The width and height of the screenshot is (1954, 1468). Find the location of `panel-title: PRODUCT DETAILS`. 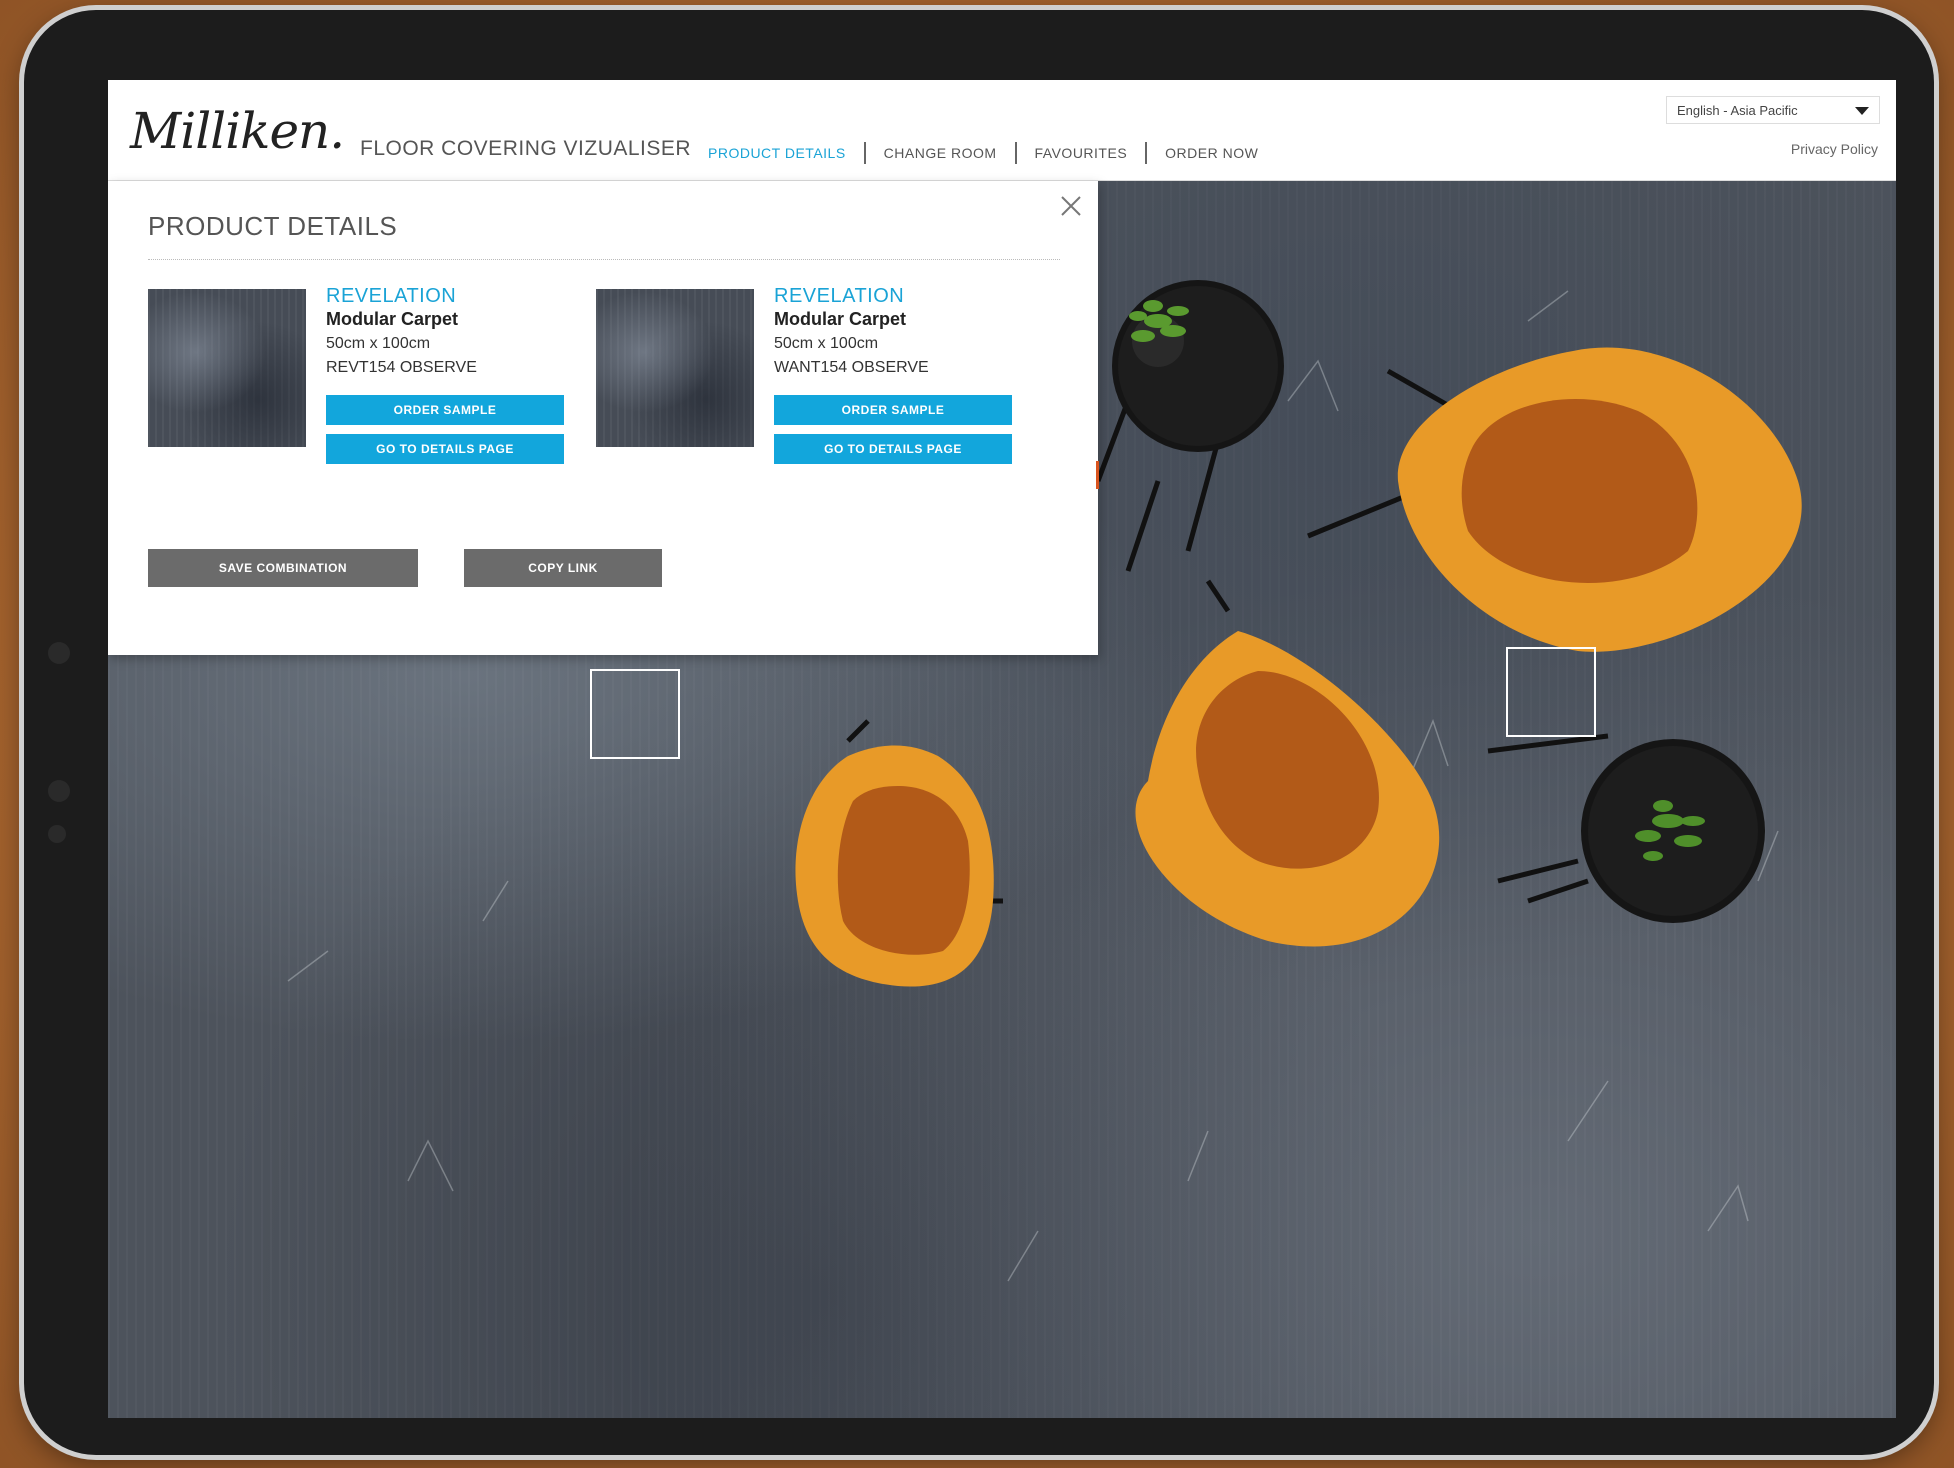

panel-title: PRODUCT DETAILS is located at coordinates (273, 226).